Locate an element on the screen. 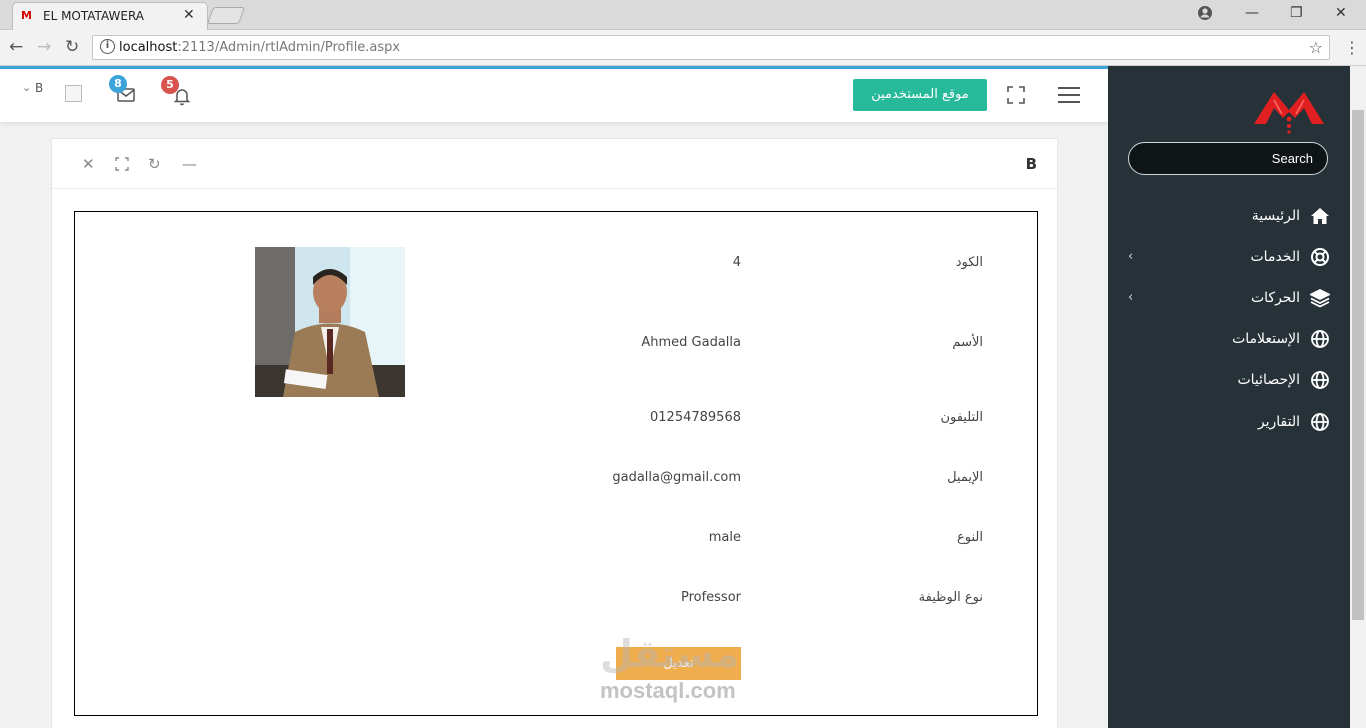 This screenshot has height=728, width=1366. close-tab-icon: ✕ is located at coordinates (189, 15).